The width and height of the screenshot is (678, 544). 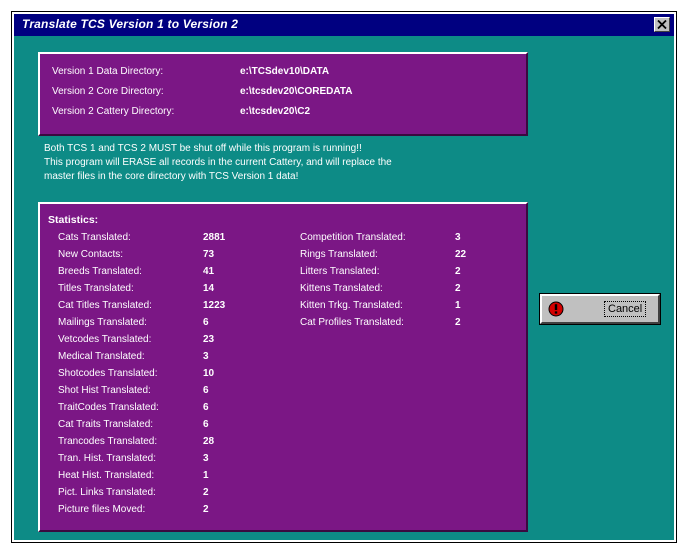 What do you see at coordinates (91, 254) in the screenshot?
I see `stat-label: New Contacts:` at bounding box center [91, 254].